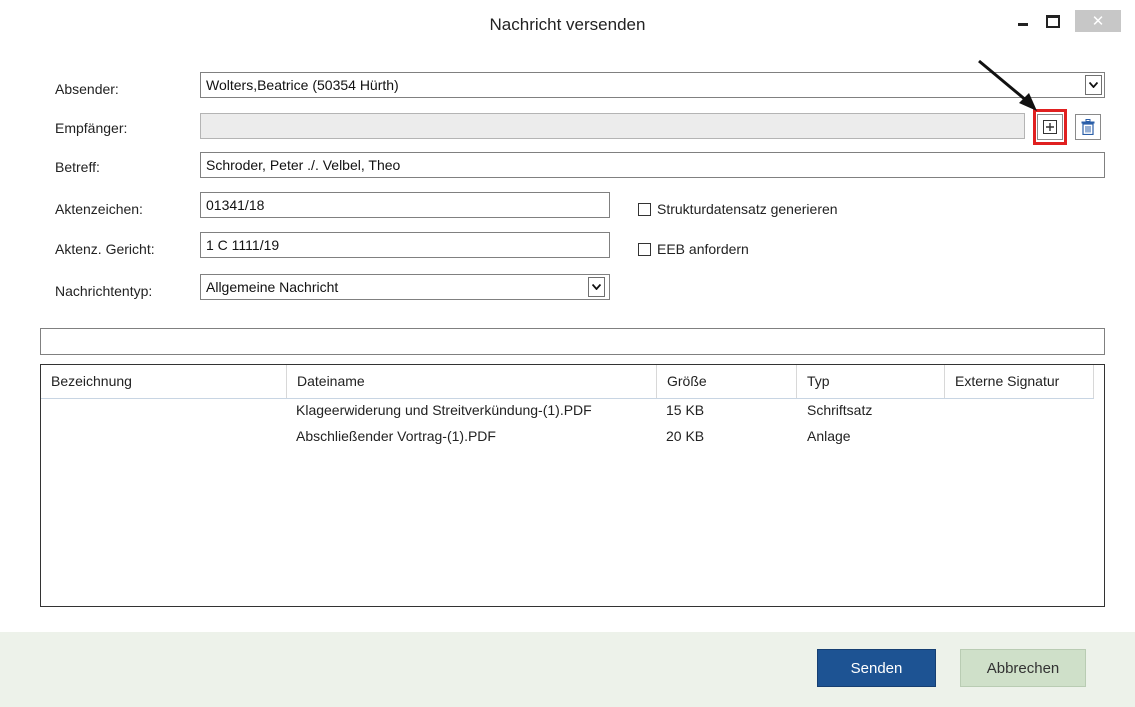 This screenshot has width=1135, height=707. What do you see at coordinates (1019, 381) in the screenshot?
I see `column-header-externe-signatur: Externe Signatur` at bounding box center [1019, 381].